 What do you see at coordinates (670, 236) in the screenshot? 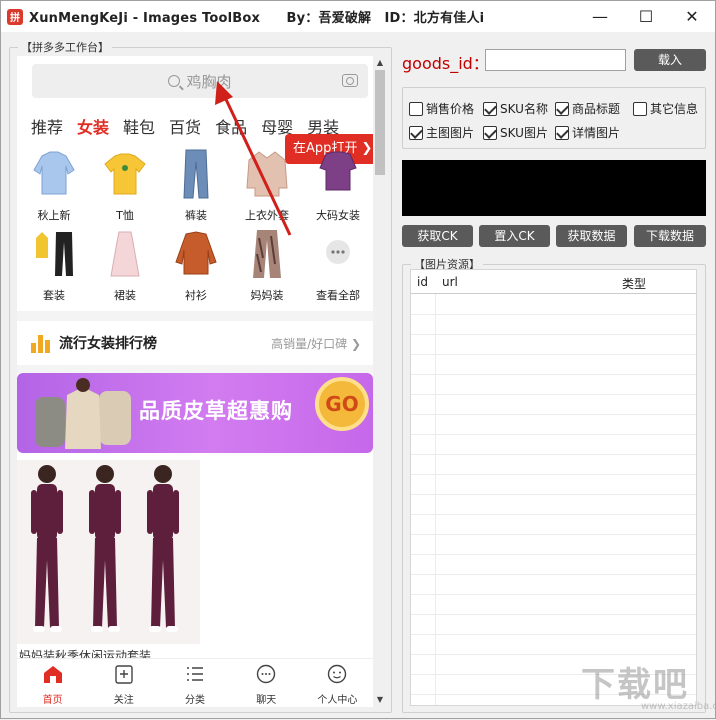
I see `download-data-button: 下载数据` at bounding box center [670, 236].